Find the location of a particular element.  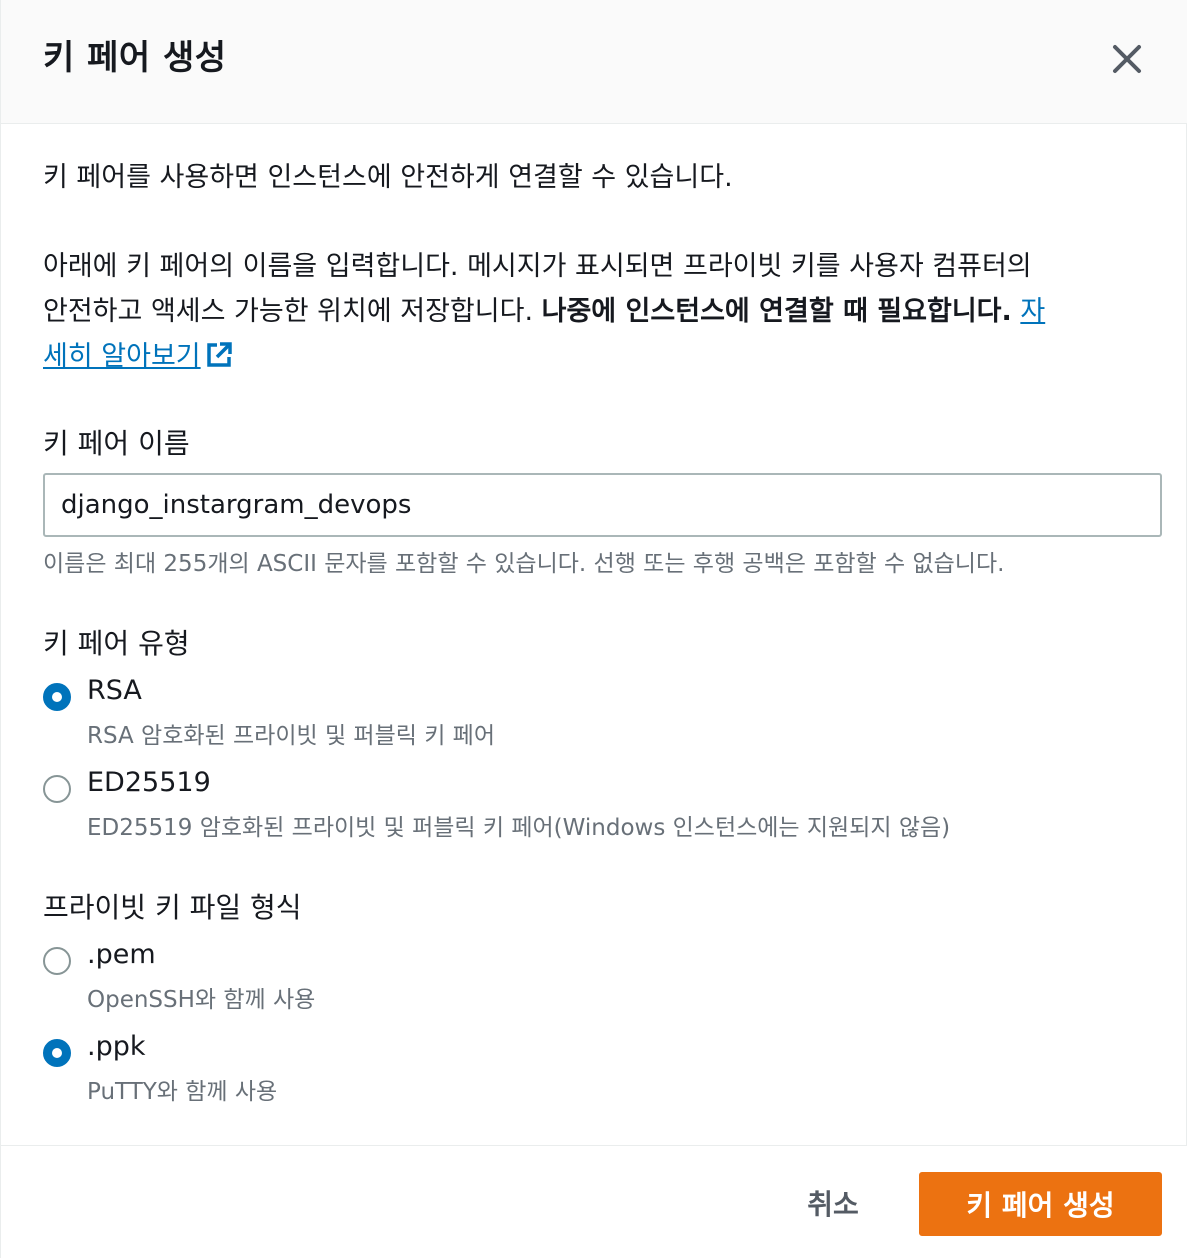

modal-header: 키 페어 생성 is located at coordinates (594, 62).